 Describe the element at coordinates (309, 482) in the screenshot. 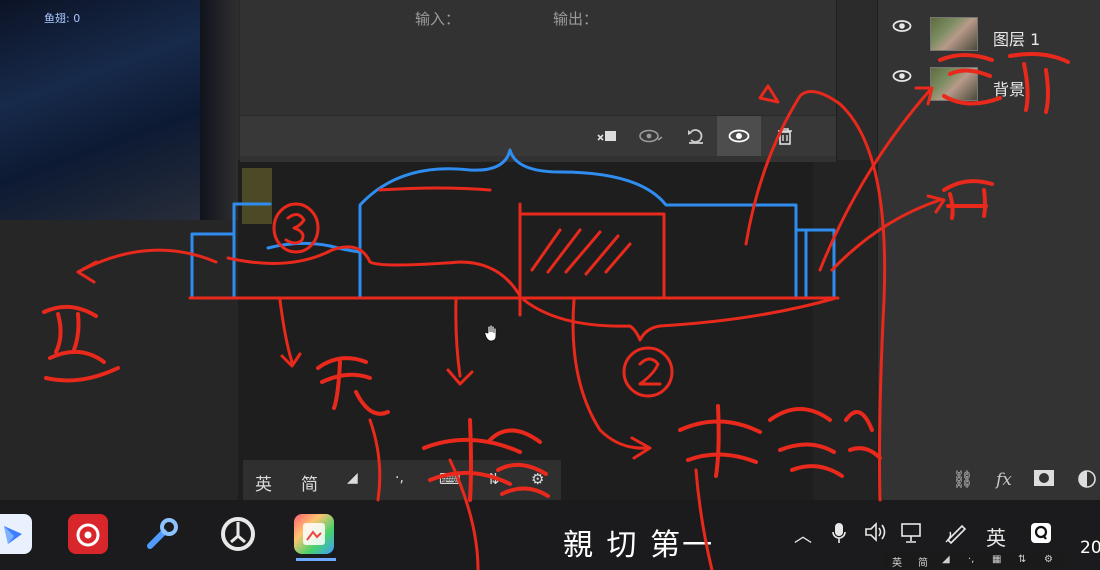

I see `ime-script-toggle: 简` at that location.